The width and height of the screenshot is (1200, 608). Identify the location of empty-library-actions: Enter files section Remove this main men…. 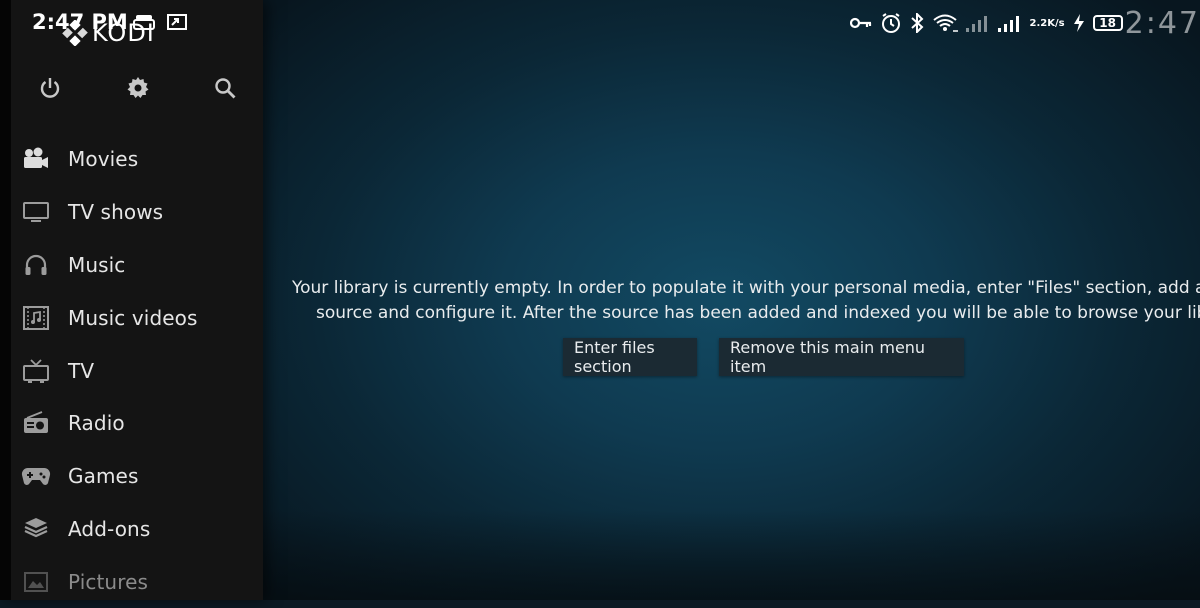
(763, 357).